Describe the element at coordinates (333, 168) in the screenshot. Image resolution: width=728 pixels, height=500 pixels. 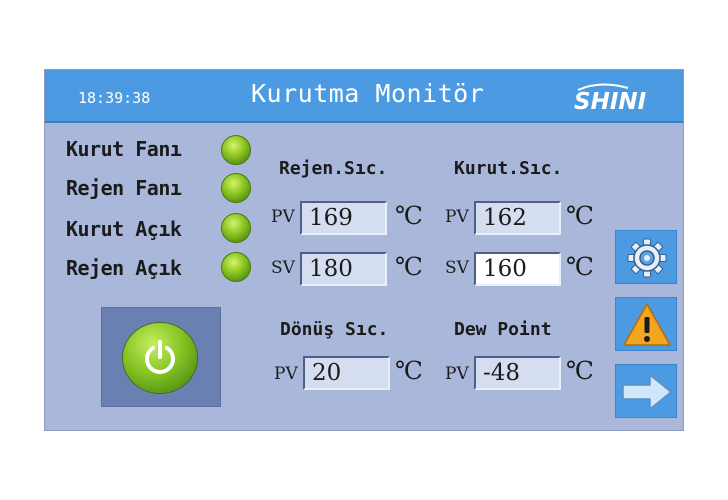
I see `rejen-sic-title: Rejen.Sıc.` at that location.